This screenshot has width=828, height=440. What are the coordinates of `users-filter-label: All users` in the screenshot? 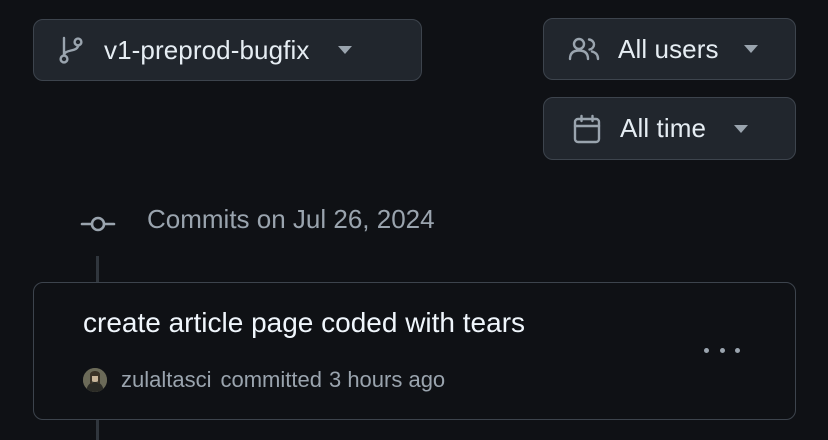 It's located at (668, 48).